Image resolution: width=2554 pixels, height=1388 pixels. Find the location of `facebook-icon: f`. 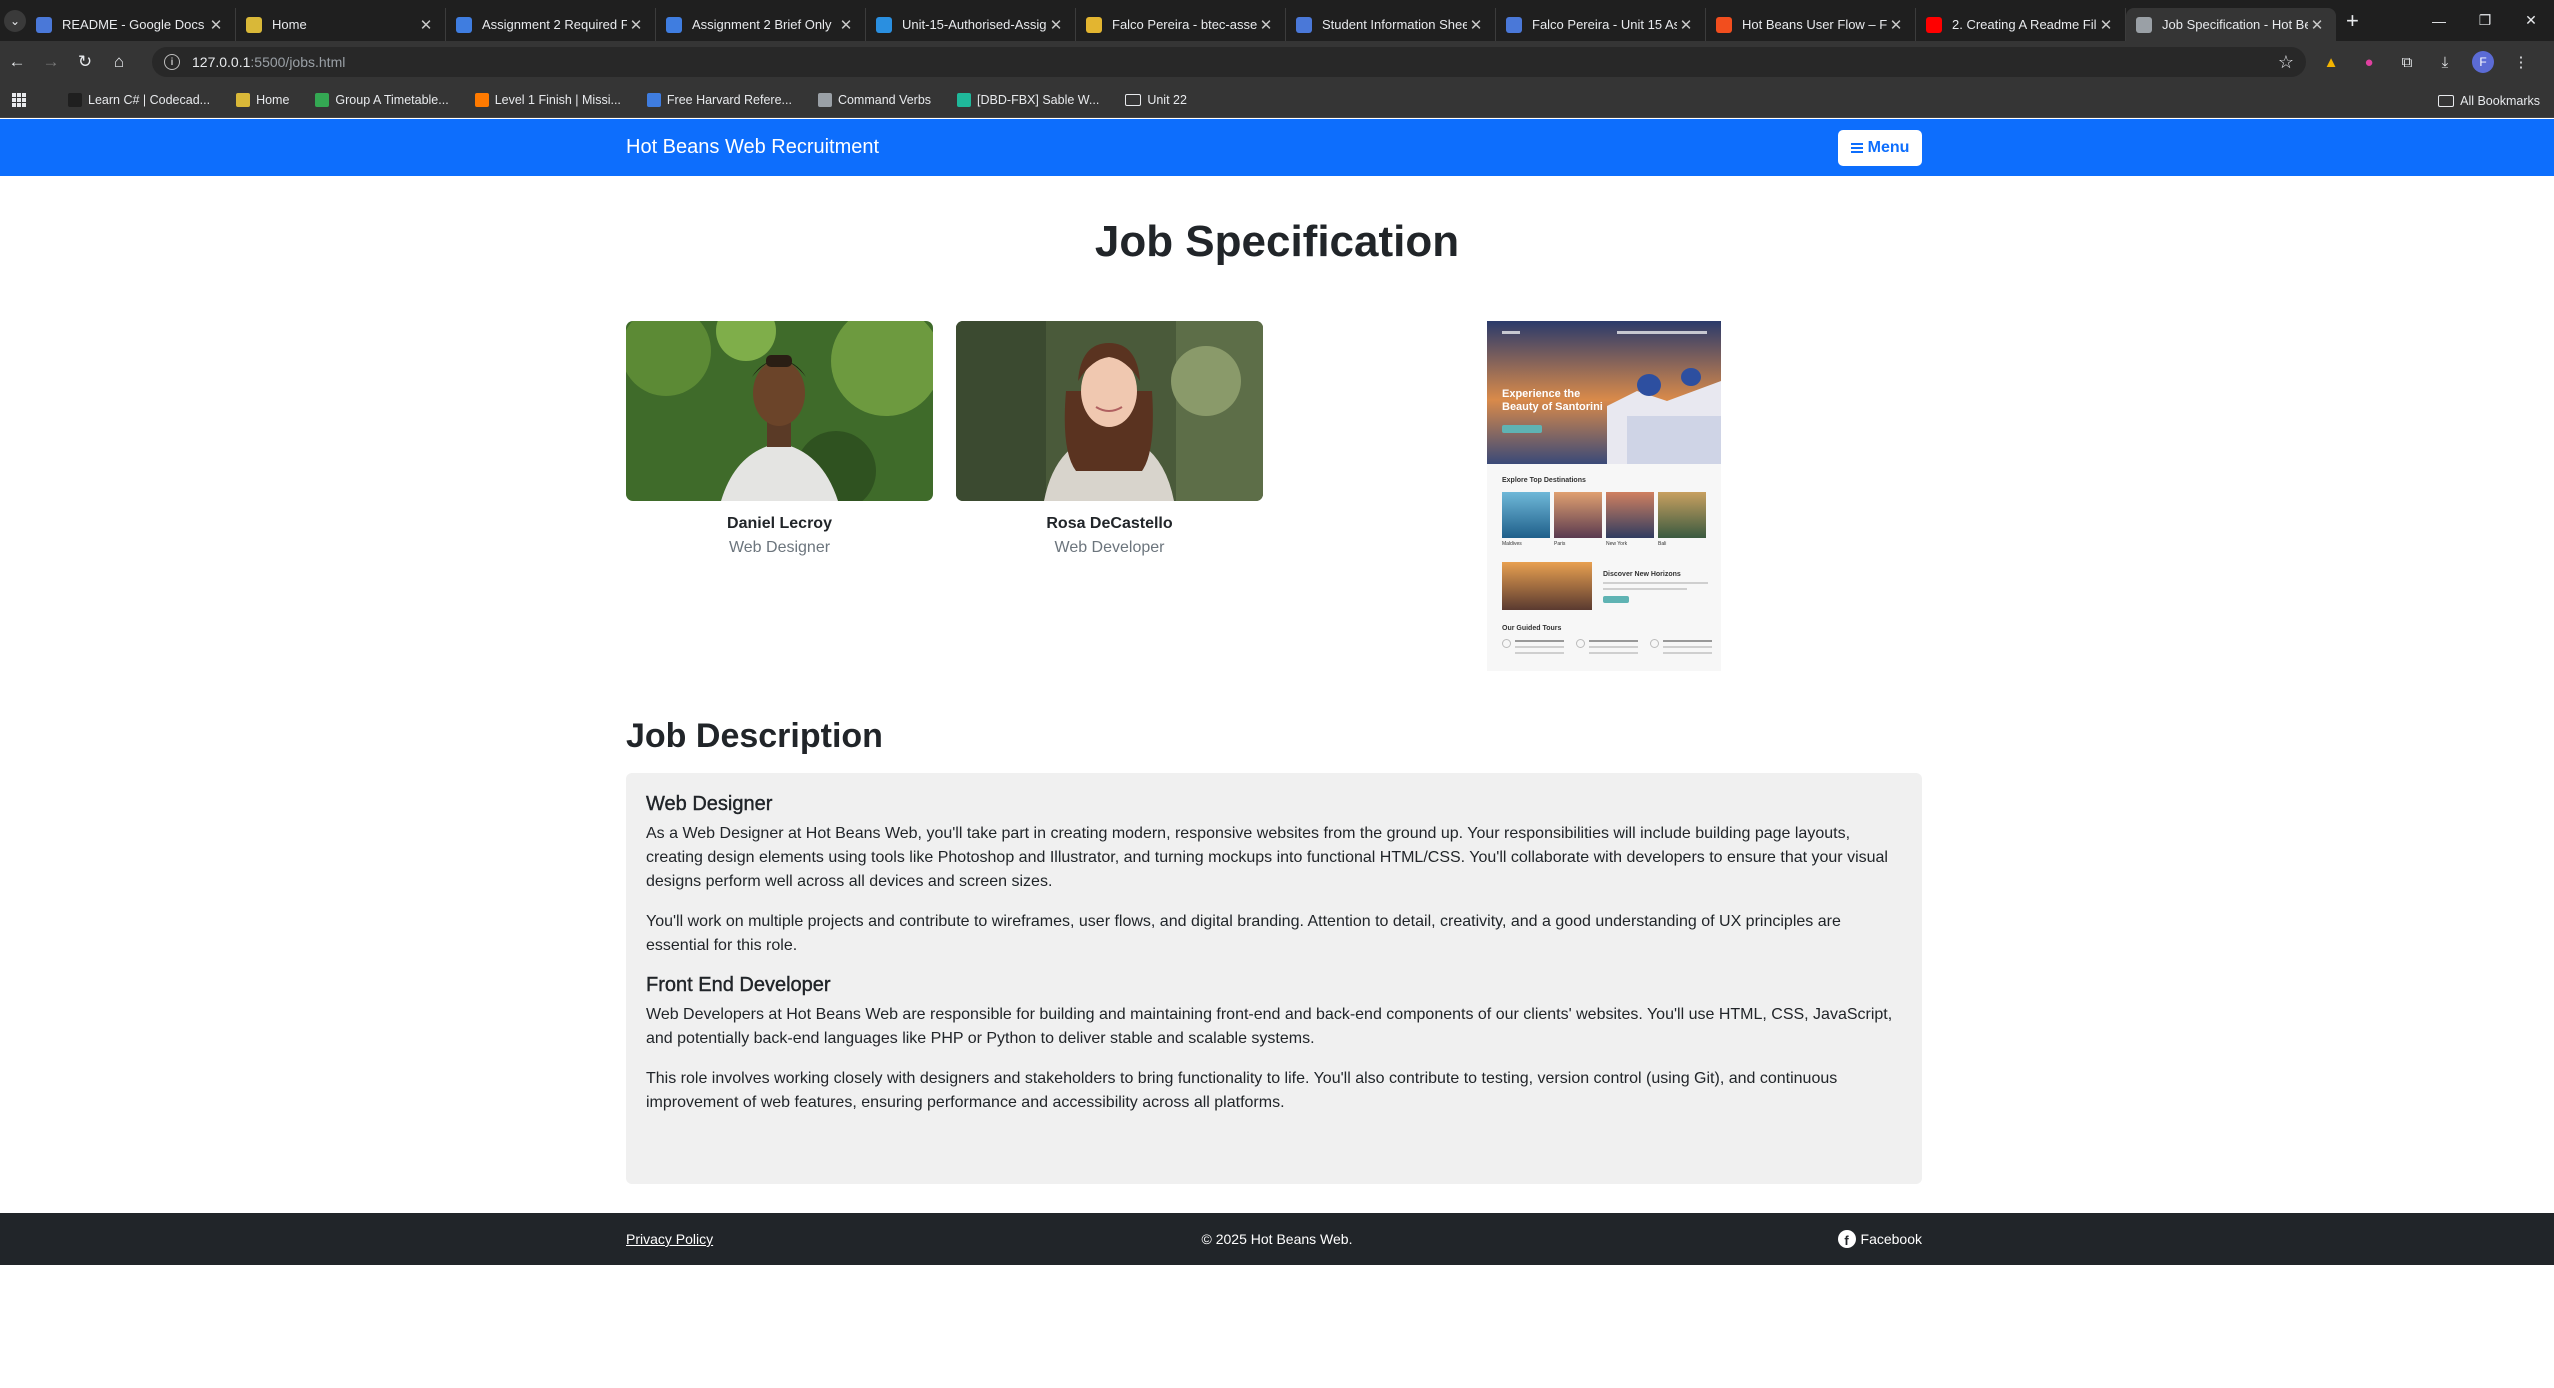

facebook-icon: f is located at coordinates (1846, 1239).